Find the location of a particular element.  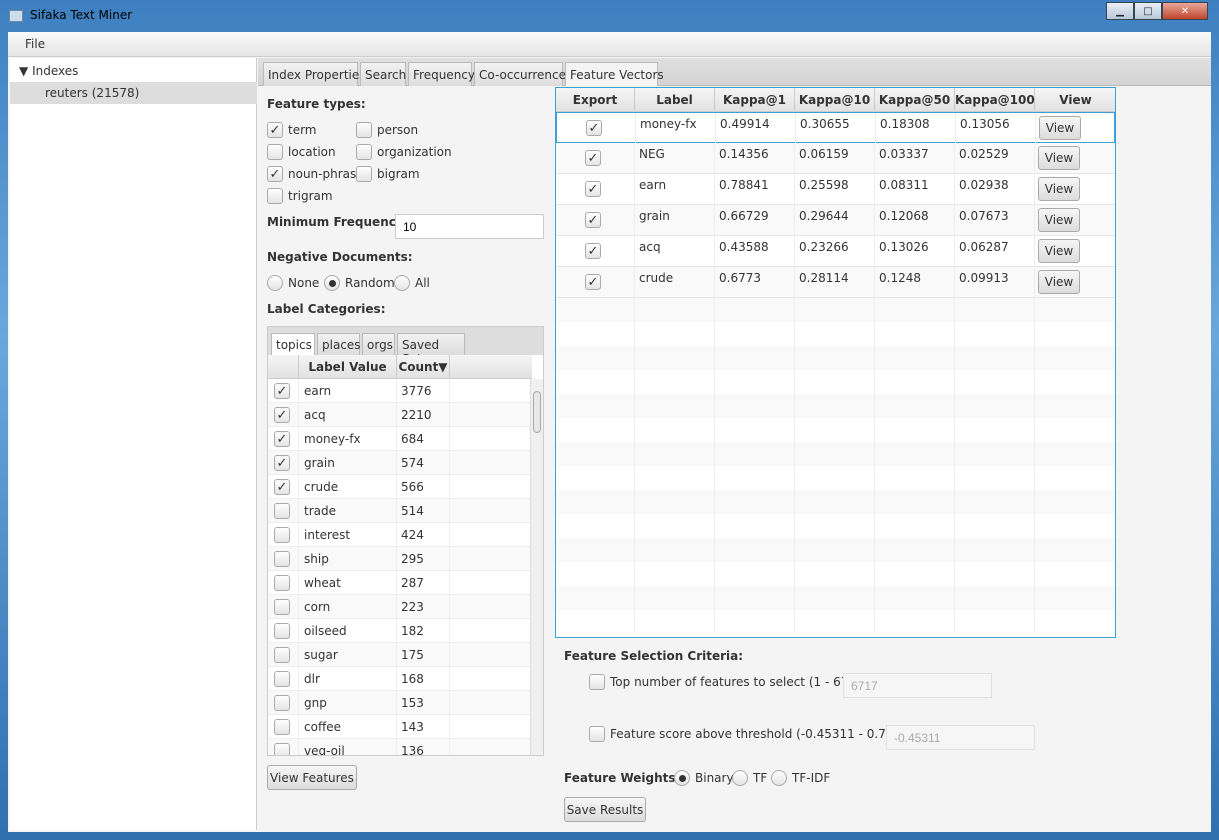

label-tab-saved-sets: Saved Sets is located at coordinates (431, 349).